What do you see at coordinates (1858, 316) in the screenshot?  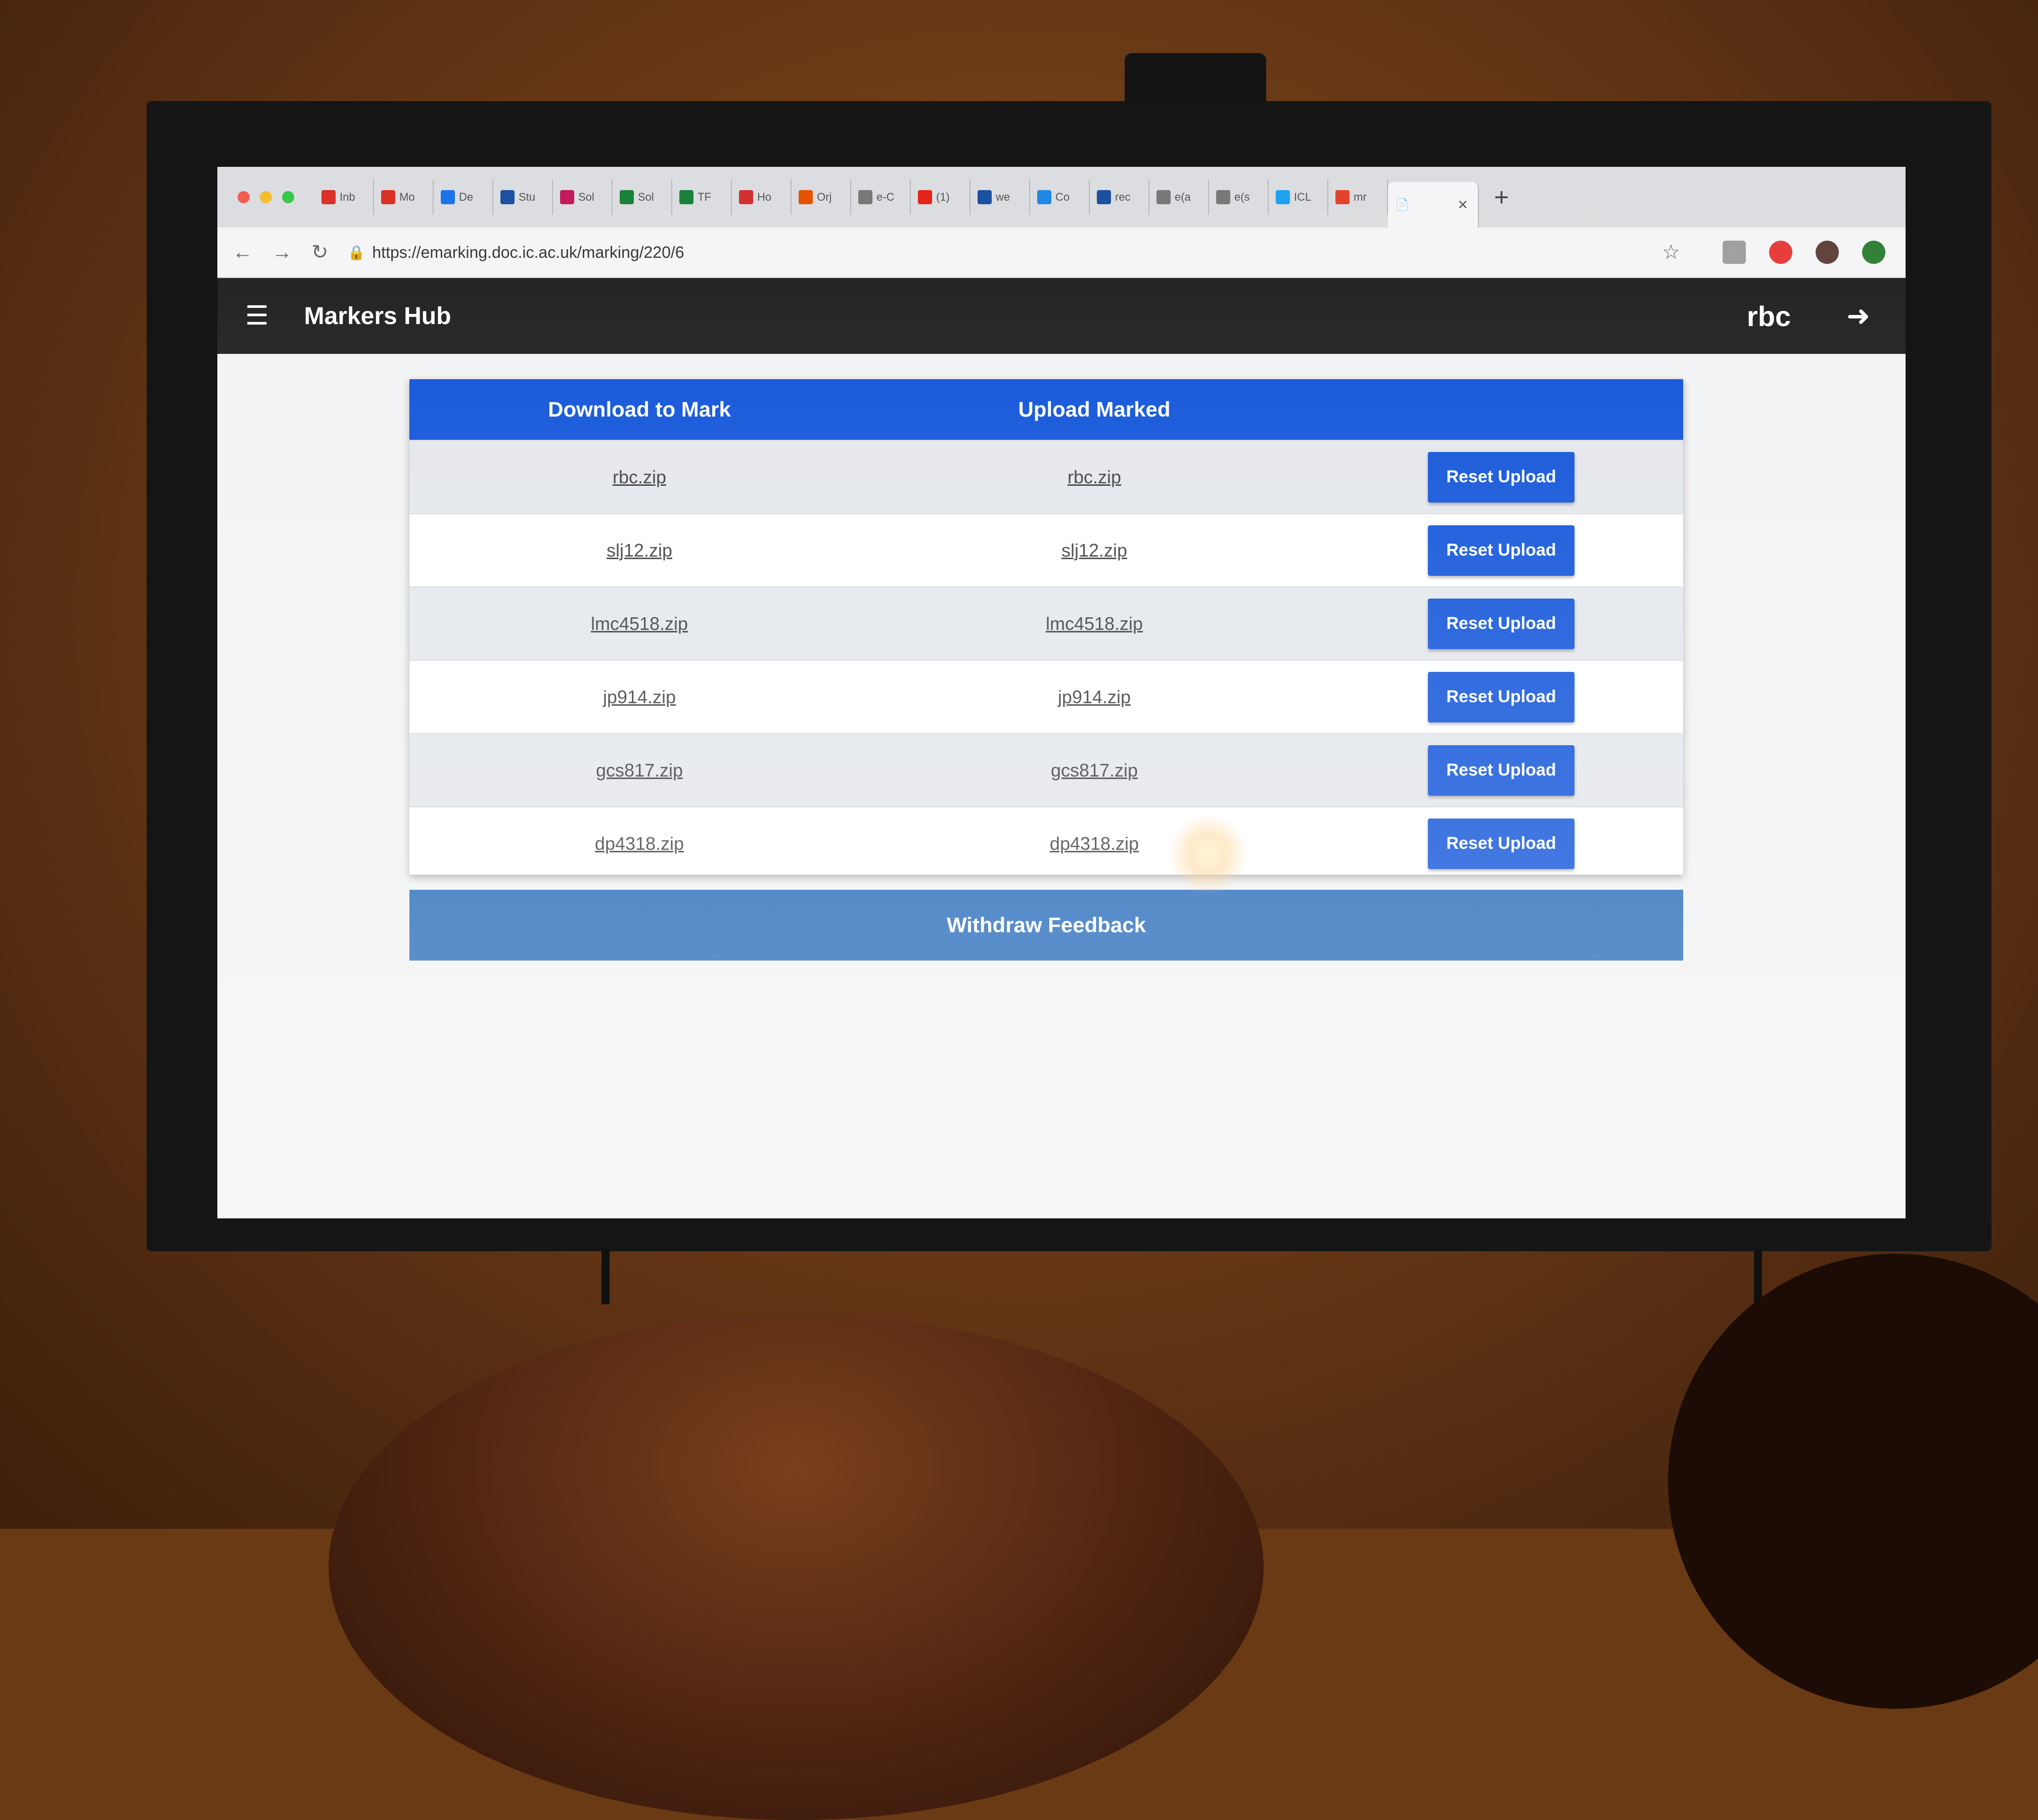 I see `logout-icon: ➜` at bounding box center [1858, 316].